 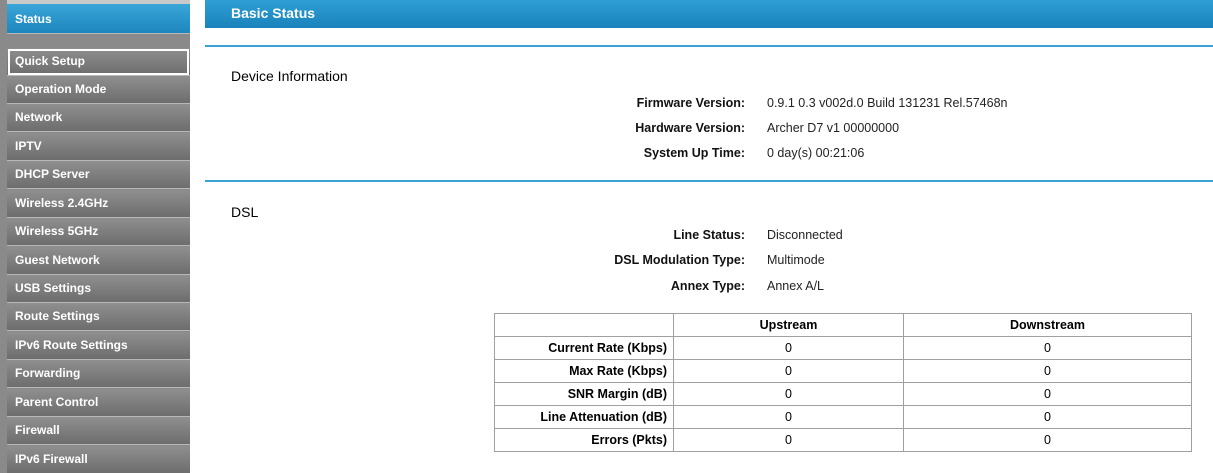 What do you see at coordinates (788, 394) in the screenshot?
I see `snr-margin-upstream: 0` at bounding box center [788, 394].